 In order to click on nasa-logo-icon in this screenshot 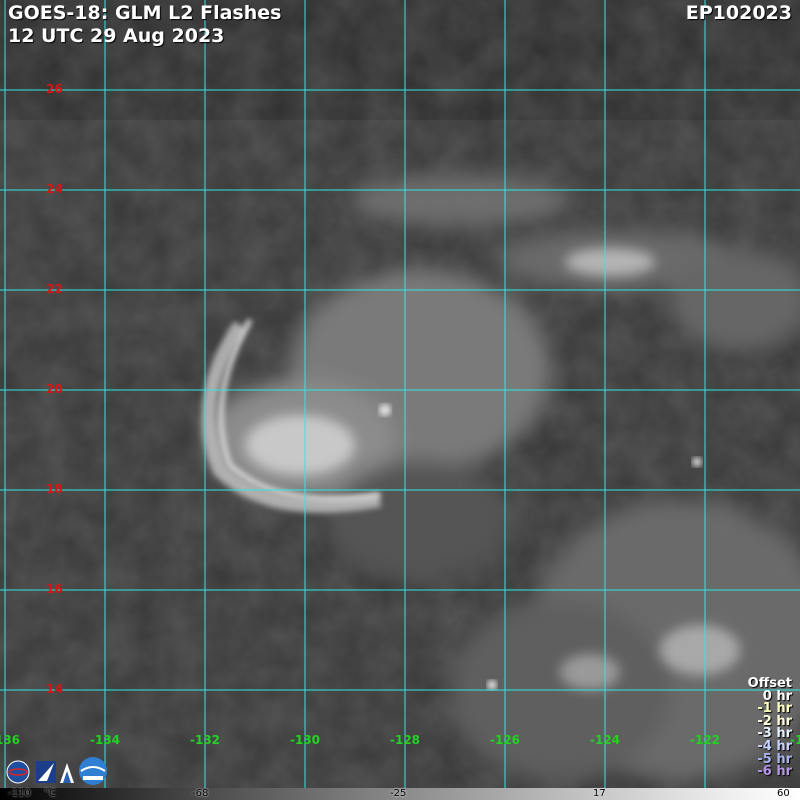, I will do `click(18, 772)`.